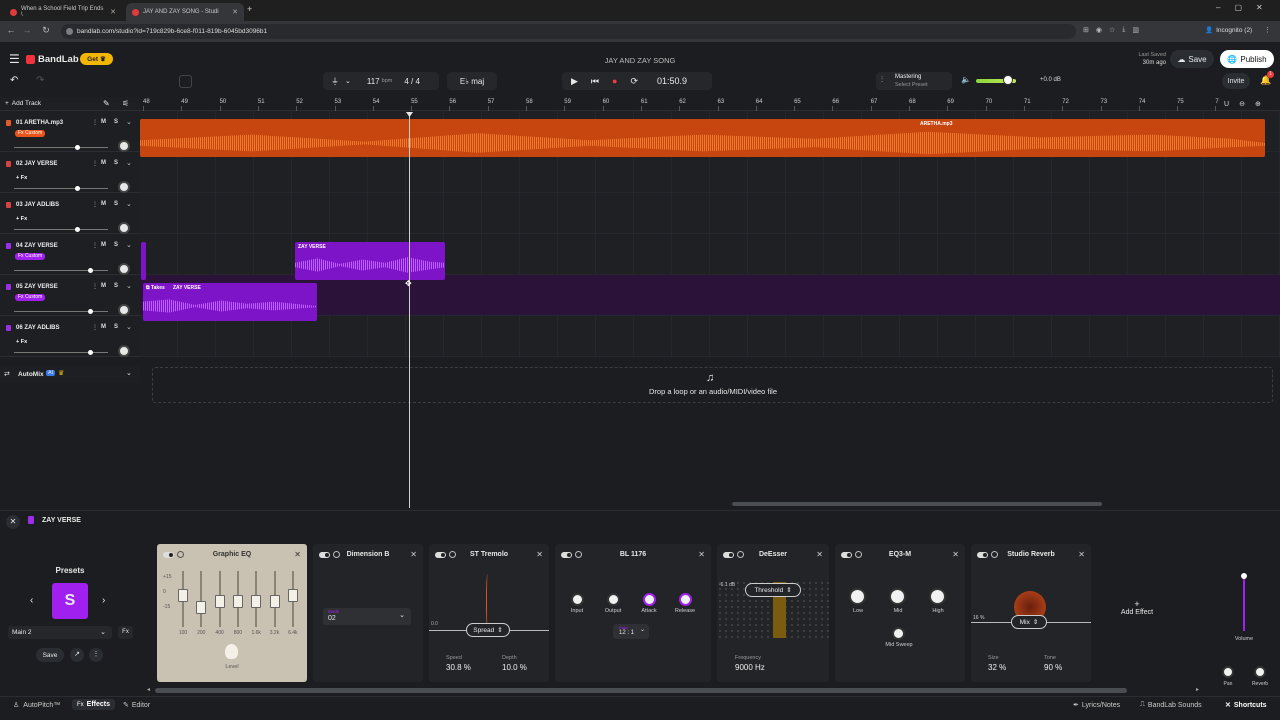 The width and height of the screenshot is (1280, 720). I want to click on threshold-button: Threshold ⇕, so click(773, 590).